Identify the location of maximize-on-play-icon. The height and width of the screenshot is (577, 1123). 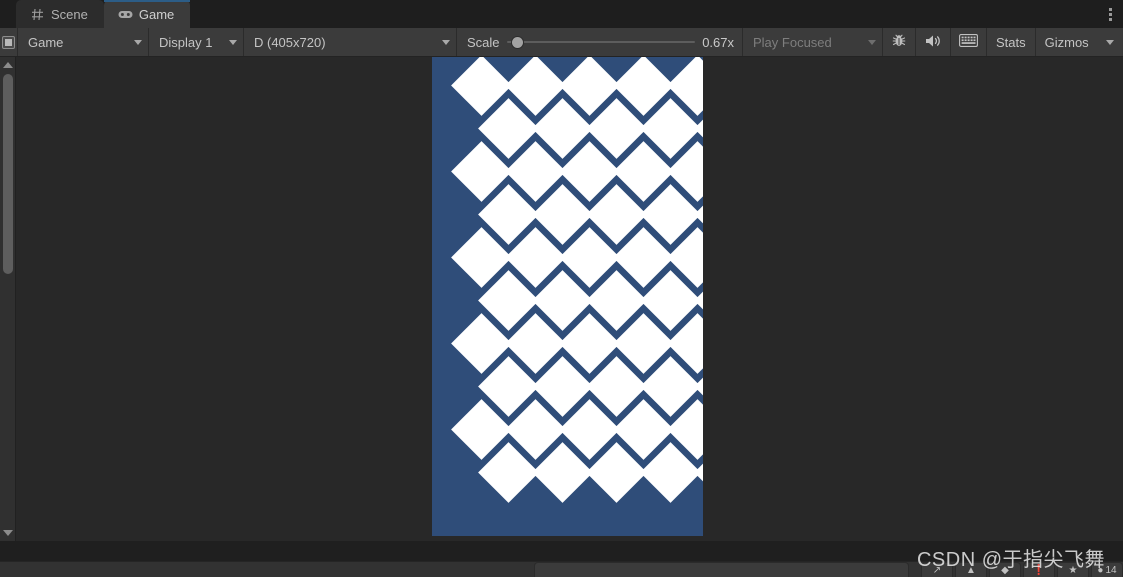
(9, 42).